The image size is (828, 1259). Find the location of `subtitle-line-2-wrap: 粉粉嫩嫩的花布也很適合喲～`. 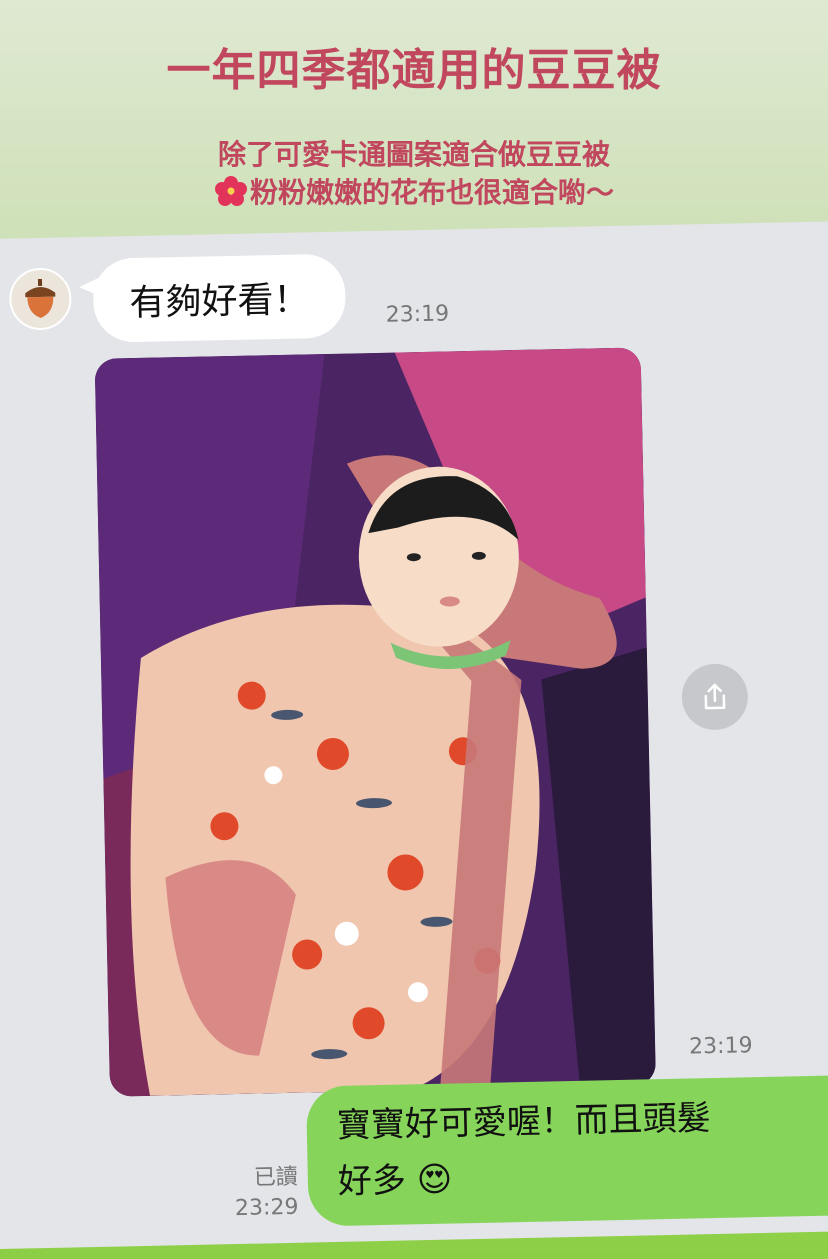

subtitle-line-2-wrap: 粉粉嫩嫩的花布也很適合喲～ is located at coordinates (414, 193).